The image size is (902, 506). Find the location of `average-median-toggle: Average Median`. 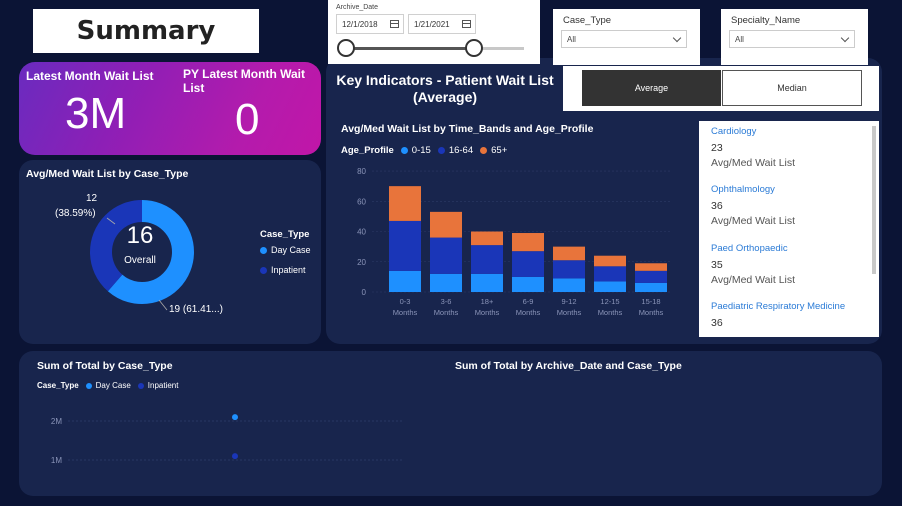

average-median-toggle: Average Median is located at coordinates (721, 88).